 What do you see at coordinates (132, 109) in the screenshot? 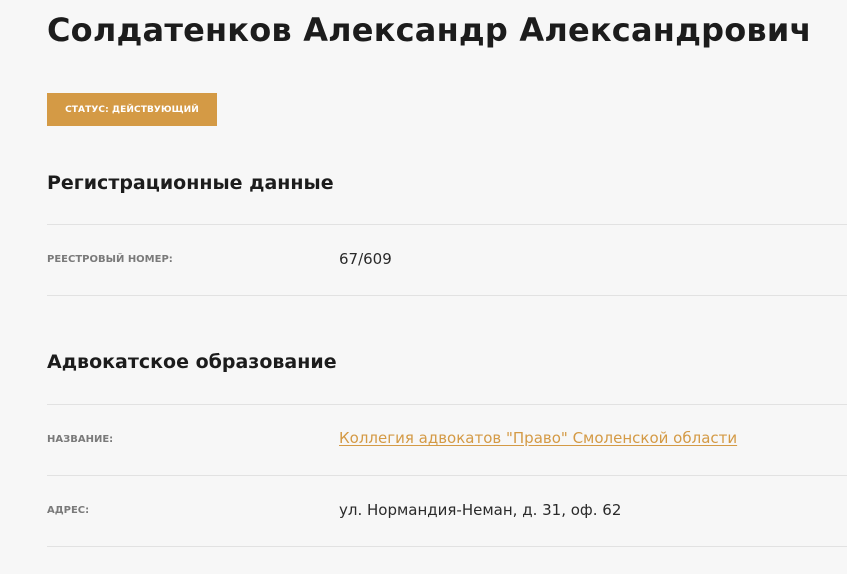
I see `status-badge: СТАТУС: ДЕЙСТВУЮЩИЙ` at bounding box center [132, 109].